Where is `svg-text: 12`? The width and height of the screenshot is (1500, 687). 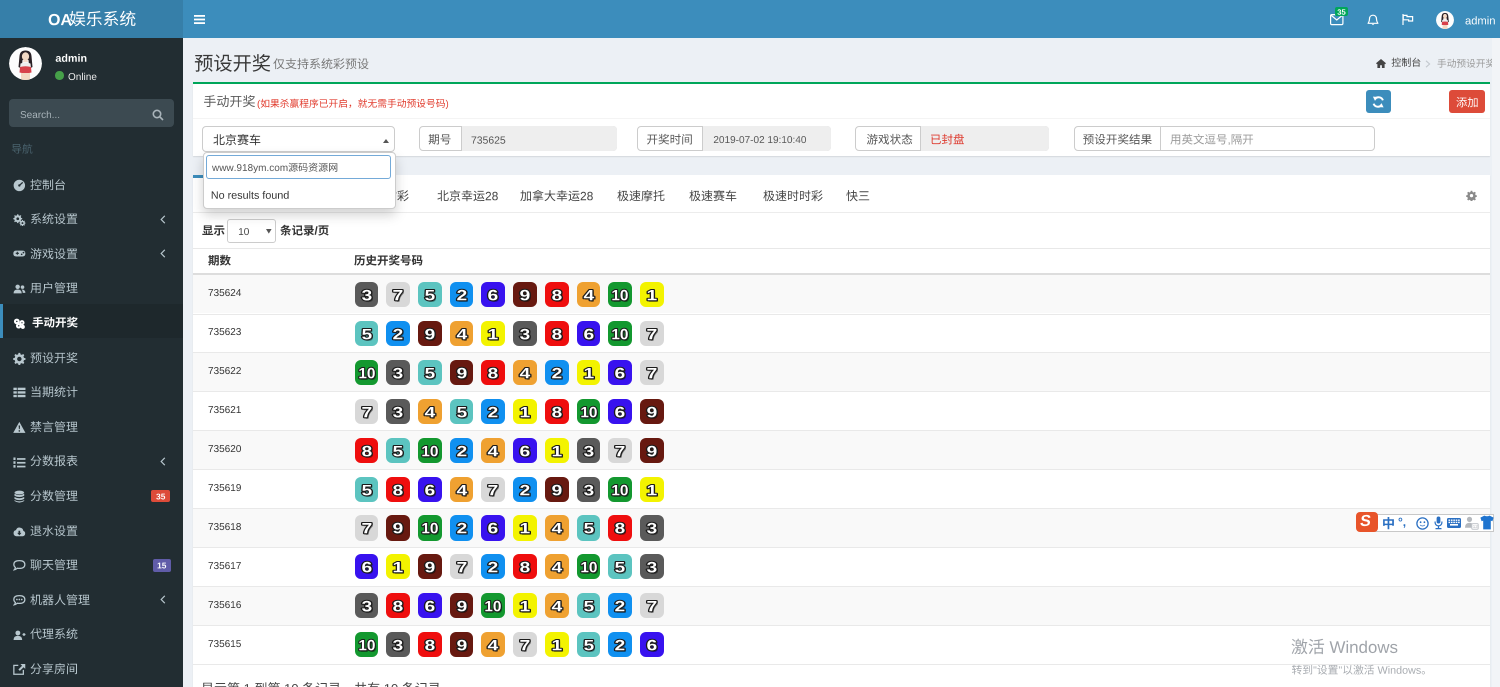 svg-text: 12 is located at coordinates (1476, 526).